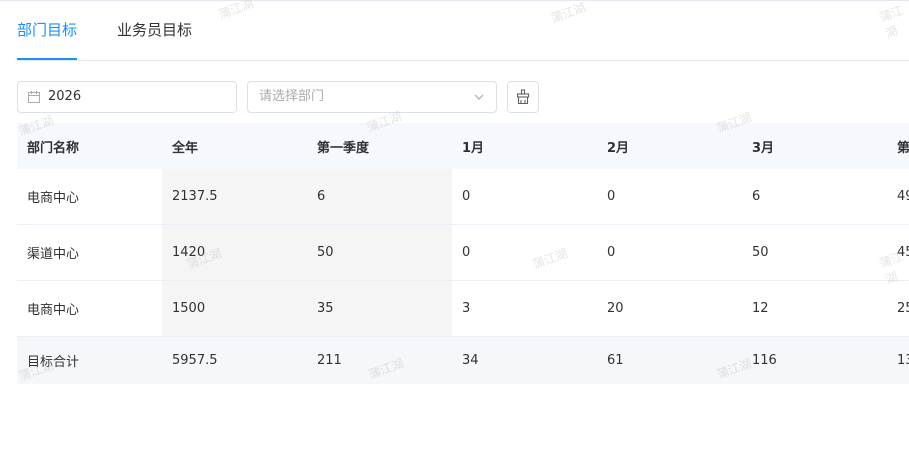 The image size is (909, 469). Describe the element at coordinates (903, 308) in the screenshot. I see `cell-truncated: 25` at that location.